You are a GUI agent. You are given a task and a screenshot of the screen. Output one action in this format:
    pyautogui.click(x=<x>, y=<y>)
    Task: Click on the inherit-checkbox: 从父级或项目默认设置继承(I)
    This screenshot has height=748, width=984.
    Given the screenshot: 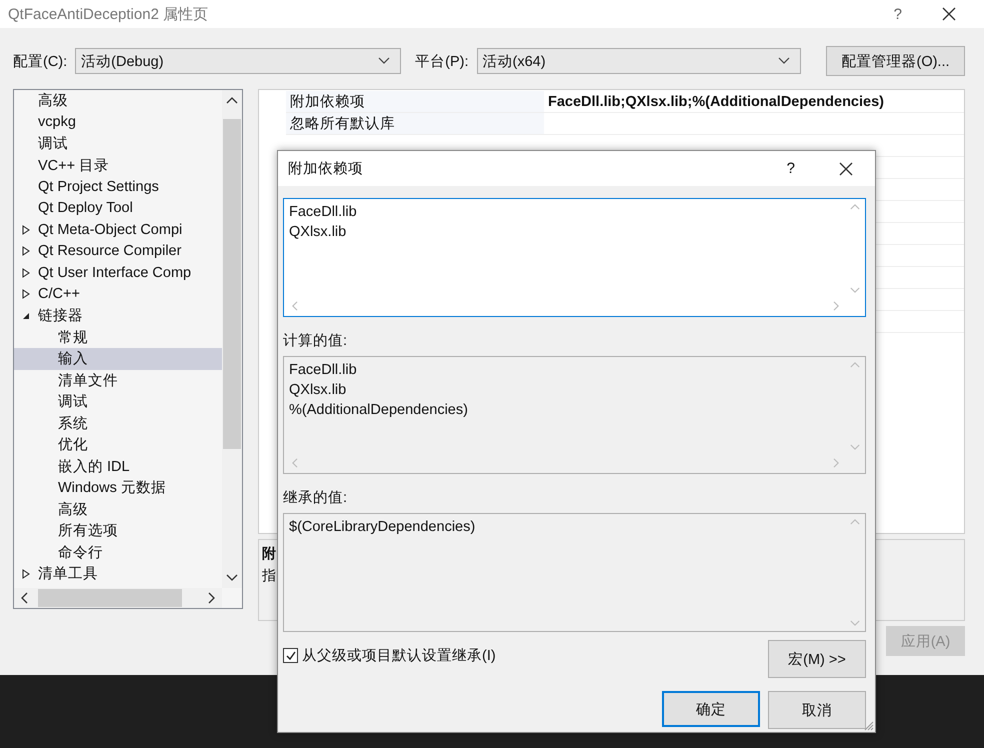 What is the action you would take?
    pyautogui.click(x=389, y=655)
    